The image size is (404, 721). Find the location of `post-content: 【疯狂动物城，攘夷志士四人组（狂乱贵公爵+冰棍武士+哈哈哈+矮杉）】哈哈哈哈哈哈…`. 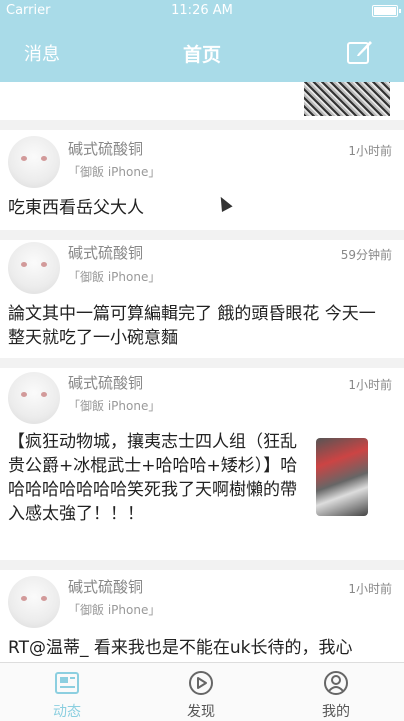

post-content: 【疯狂动物城，攘夷志士四人组（狂乱贵公爵+冰棍武士+哈哈哈+矮杉）】哈哈哈哈哈哈… is located at coordinates (153, 478).